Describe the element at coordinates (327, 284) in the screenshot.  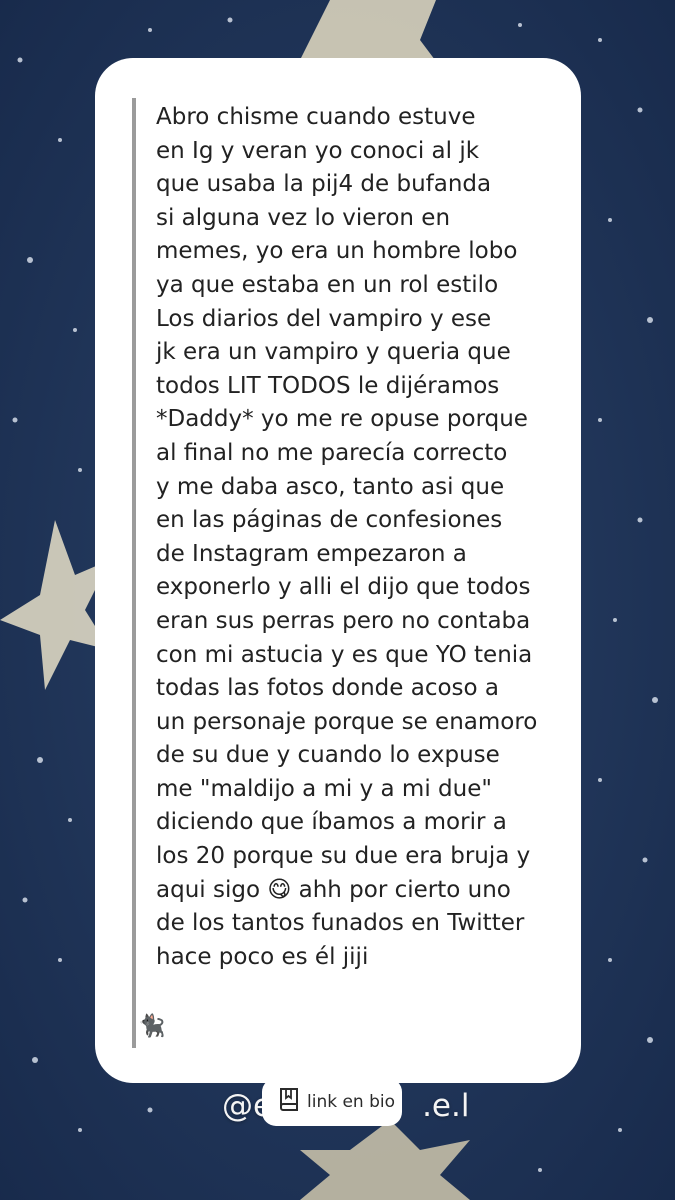
I see `message-line: ya que estaba en un rol estilo` at that location.